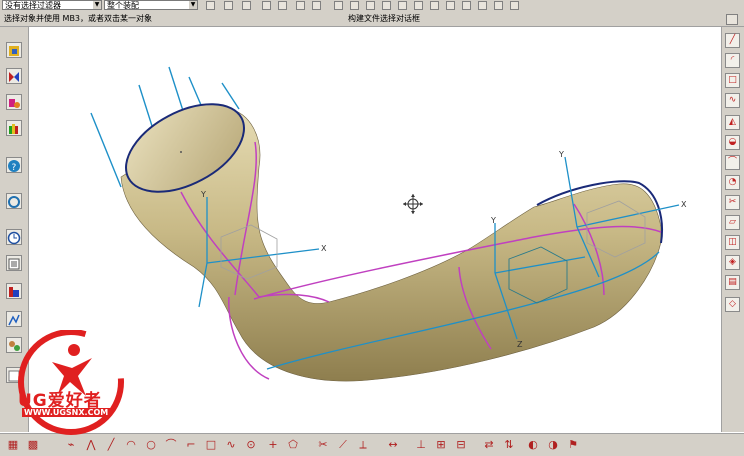 Image resolution: width=744 pixels, height=456 pixels. What do you see at coordinates (732, 304) in the screenshot?
I see `feature-icon: ◇` at bounding box center [732, 304].